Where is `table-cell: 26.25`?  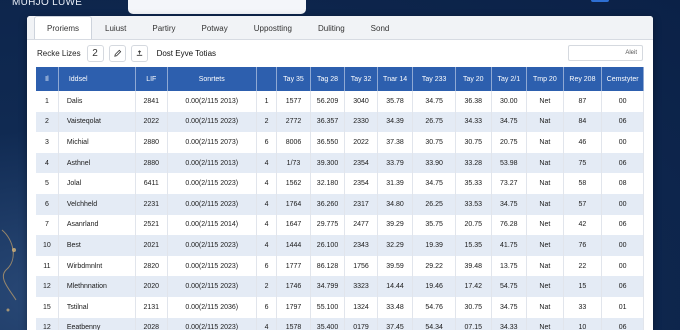
table-cell: 26.25 is located at coordinates (434, 204).